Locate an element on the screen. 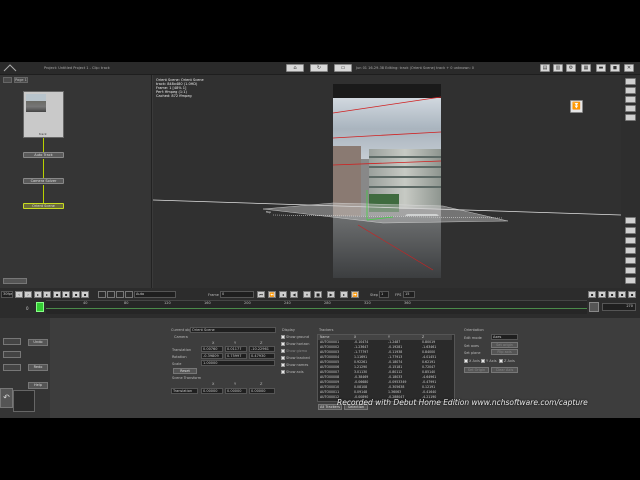  tl-right-4: ▪ is located at coordinates (622, 294).